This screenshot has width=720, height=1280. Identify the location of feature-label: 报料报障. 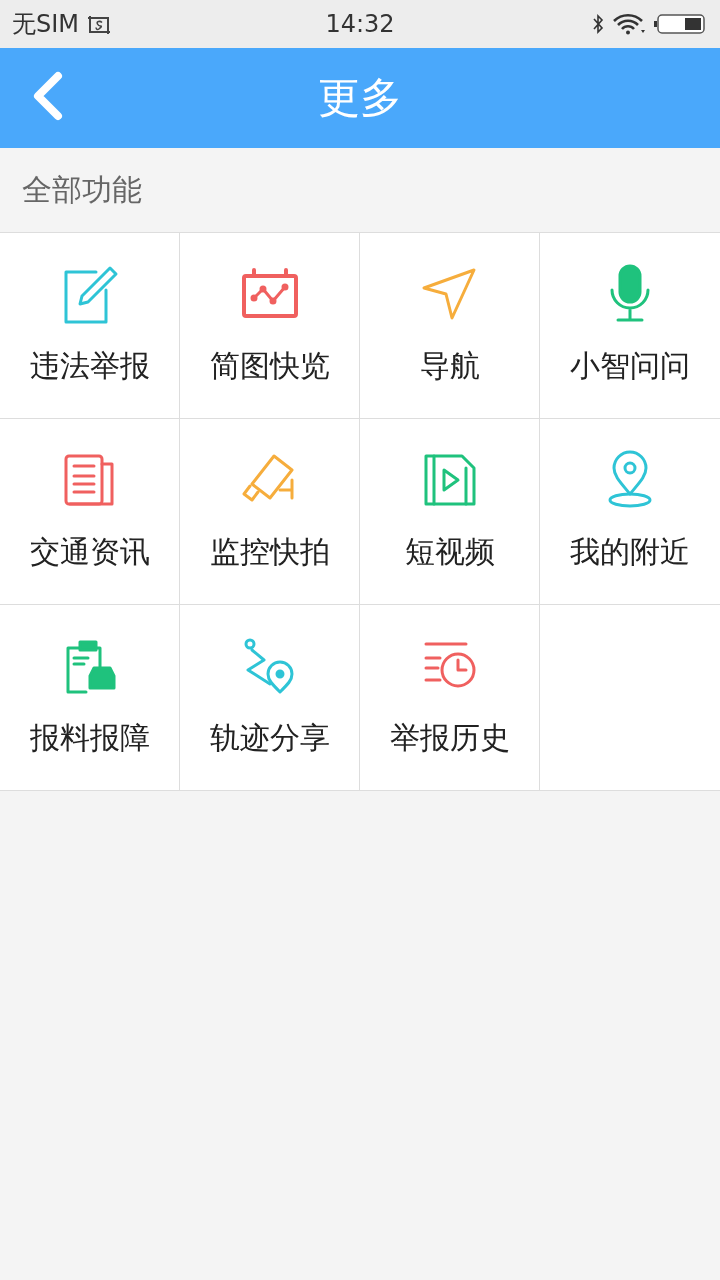
(89, 738).